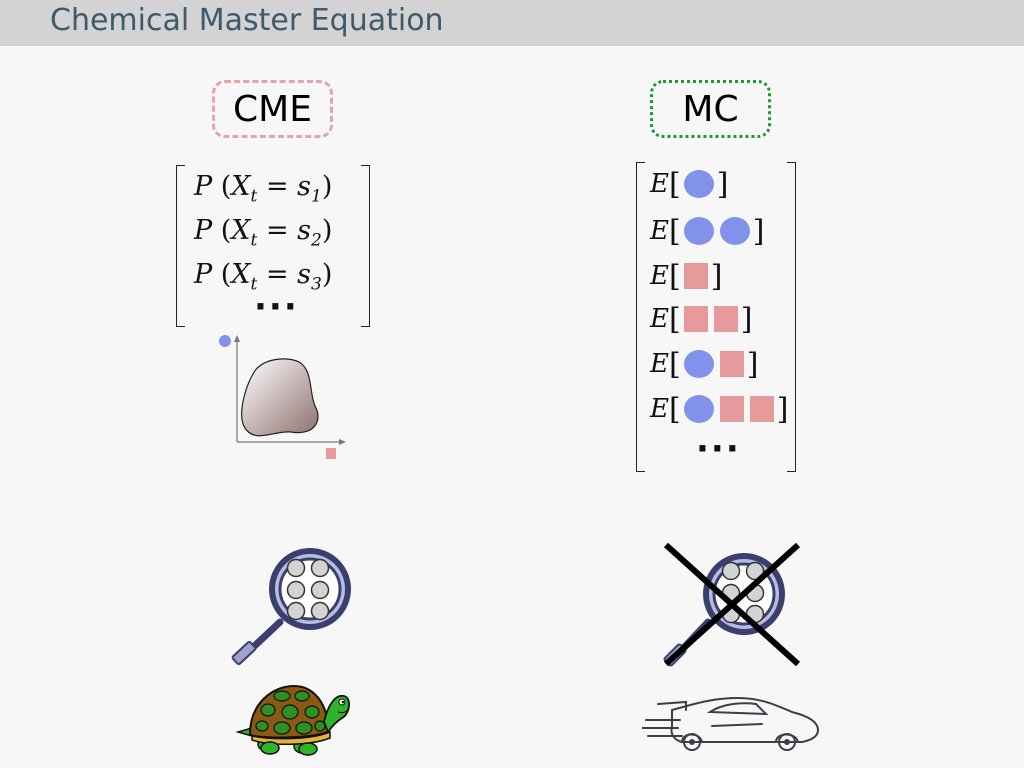 The image size is (1024, 768). Describe the element at coordinates (718, 449) in the screenshot. I see `mc-ellipsis: ···` at that location.